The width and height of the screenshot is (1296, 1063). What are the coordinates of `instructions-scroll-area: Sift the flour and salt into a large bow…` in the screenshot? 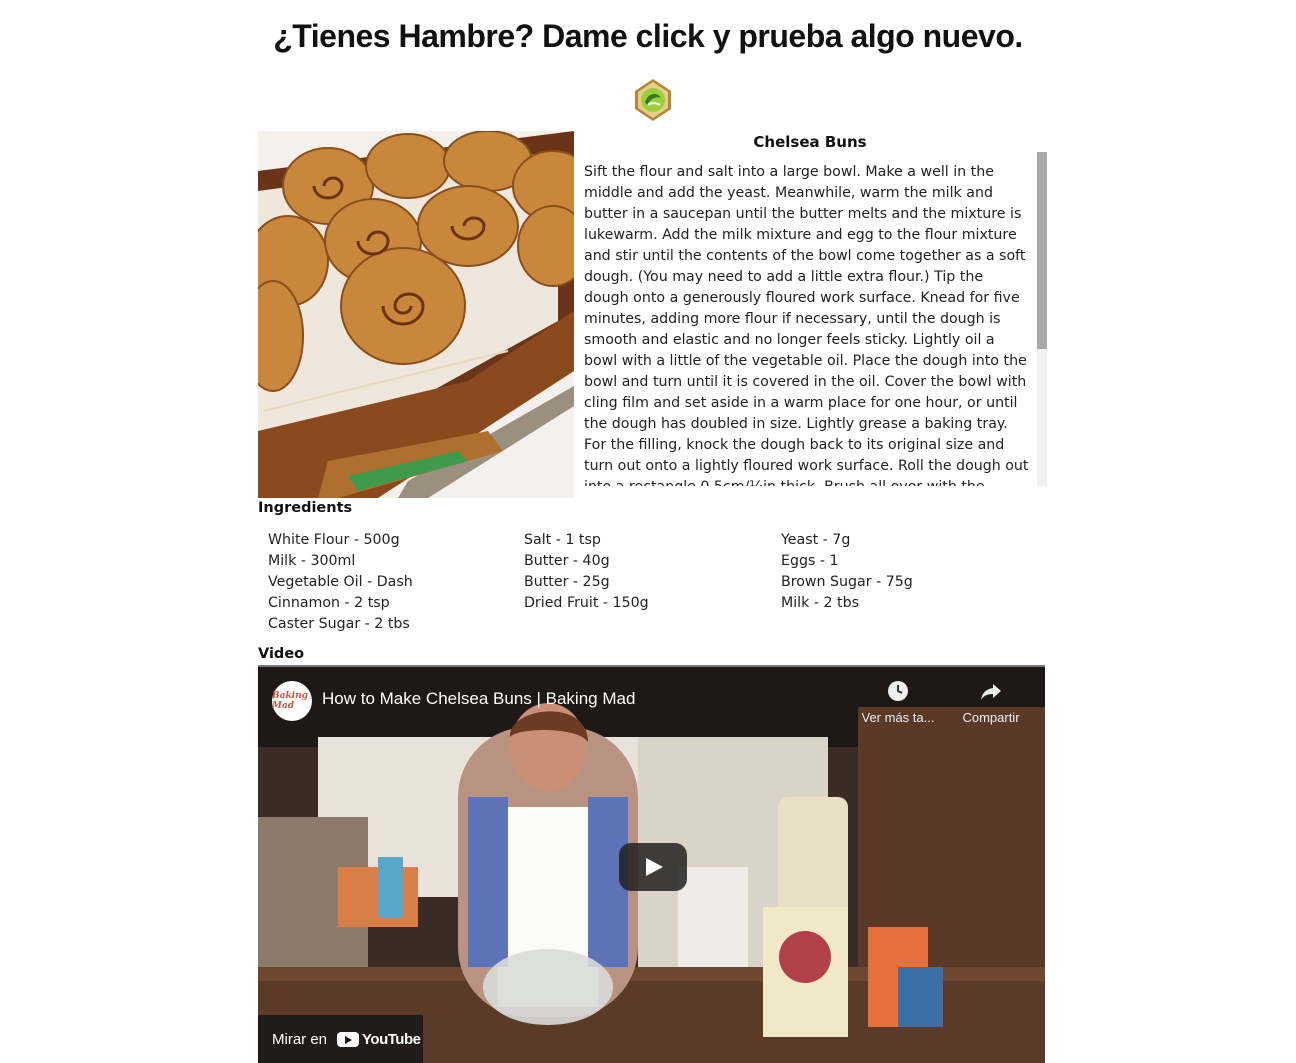 It's located at (811, 319).